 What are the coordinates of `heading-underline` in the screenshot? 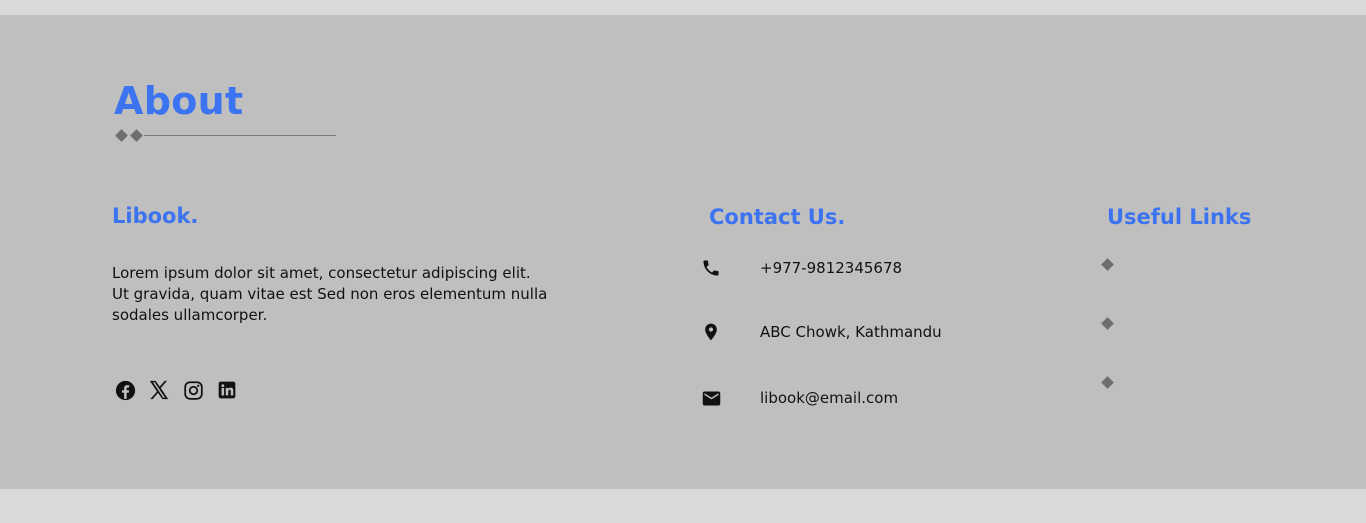 It's located at (226, 136).